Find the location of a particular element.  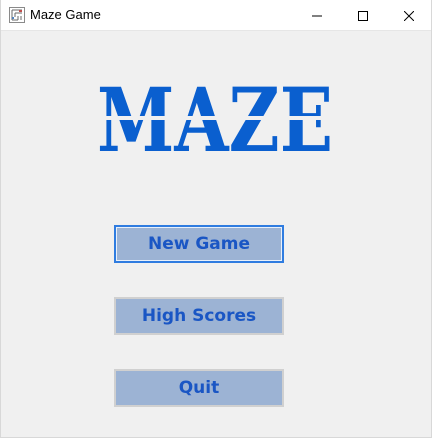

maze-app-icon is located at coordinates (17, 15).